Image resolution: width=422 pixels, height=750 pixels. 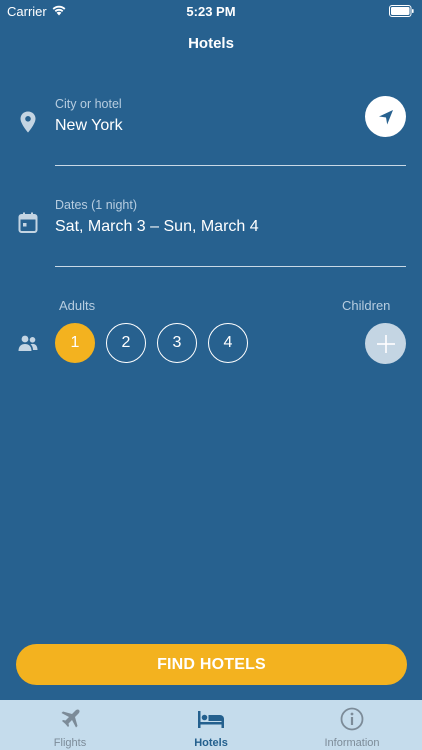 I want to click on location-pin-icon, so click(x=28, y=122).